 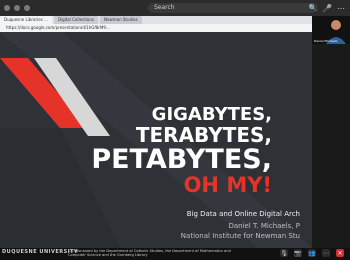 I want to click on top-toolbar: Search 🔍 🎤 ⋯, so click(x=175, y=8).